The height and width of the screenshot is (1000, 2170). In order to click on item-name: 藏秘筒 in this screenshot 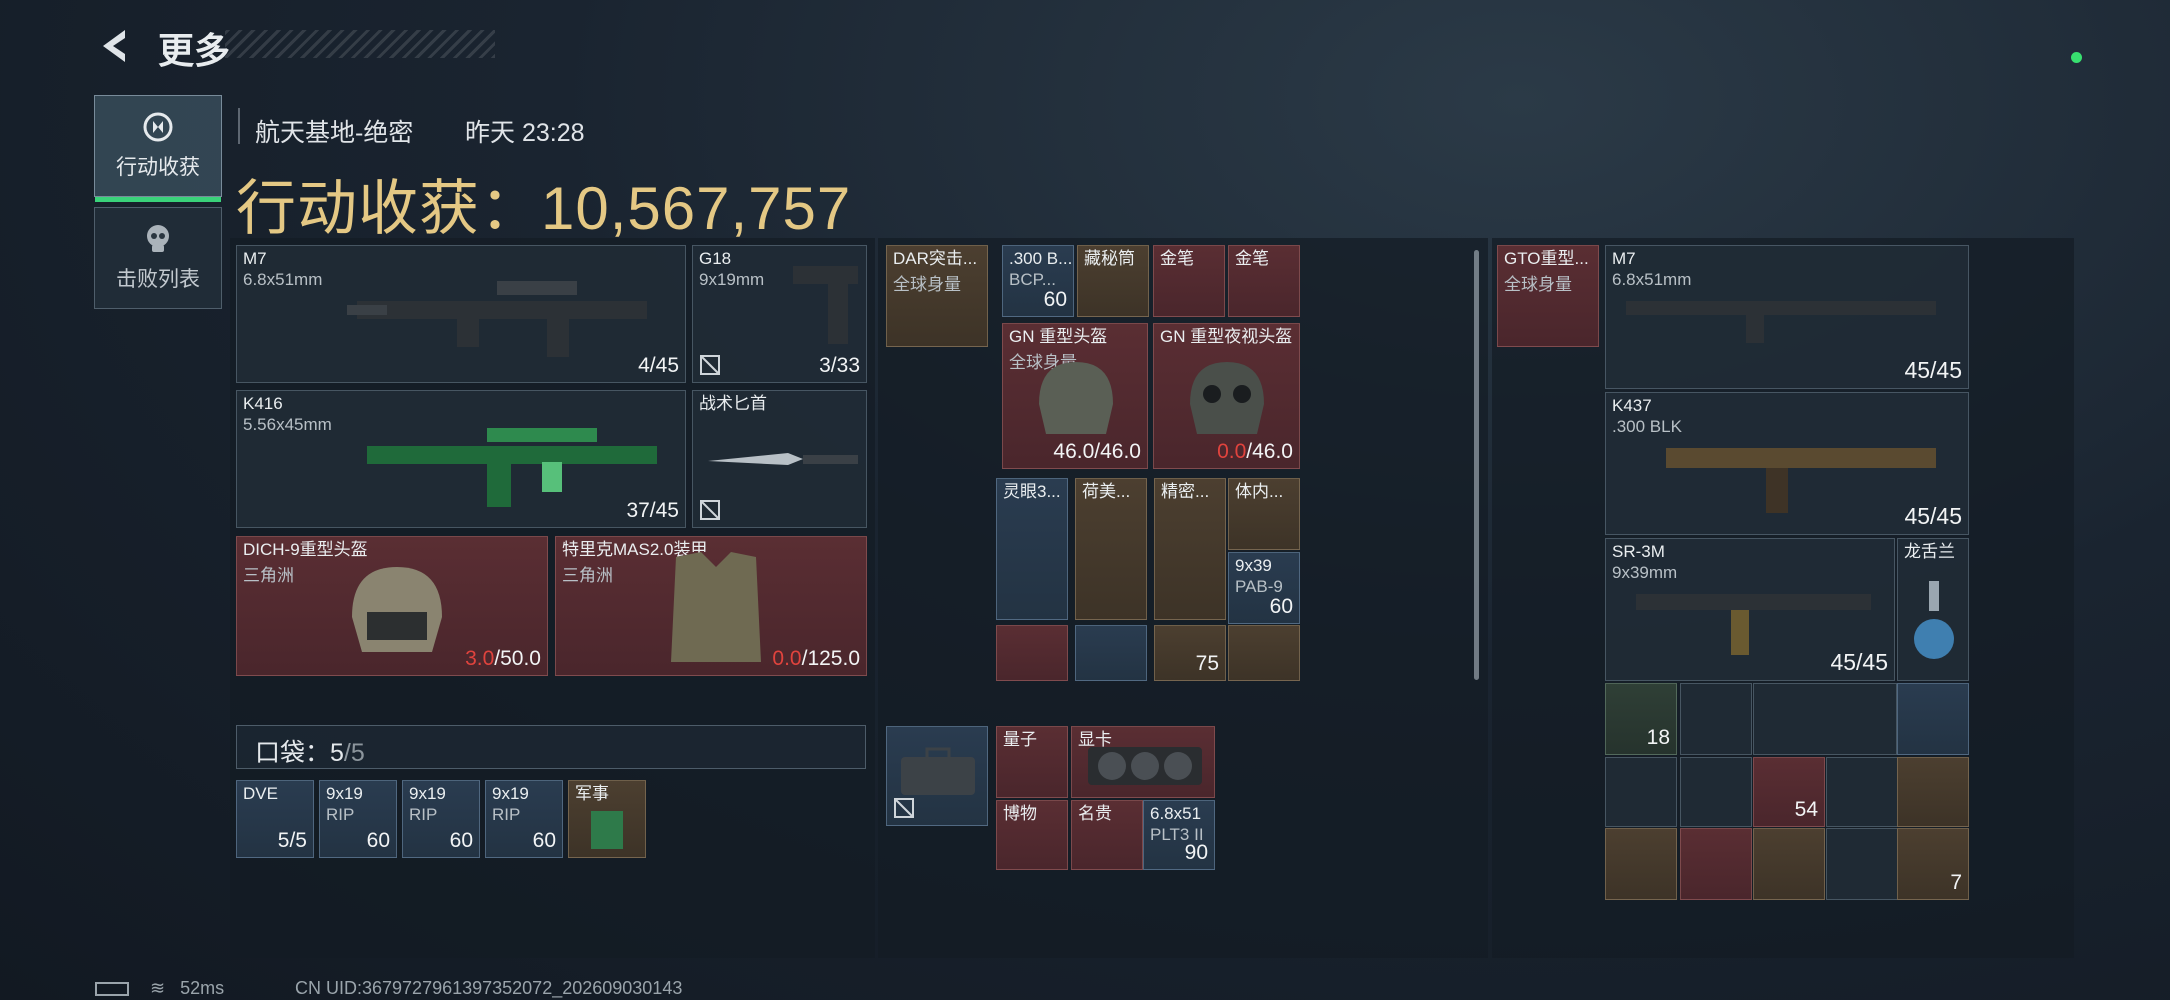, I will do `click(1109, 258)`.